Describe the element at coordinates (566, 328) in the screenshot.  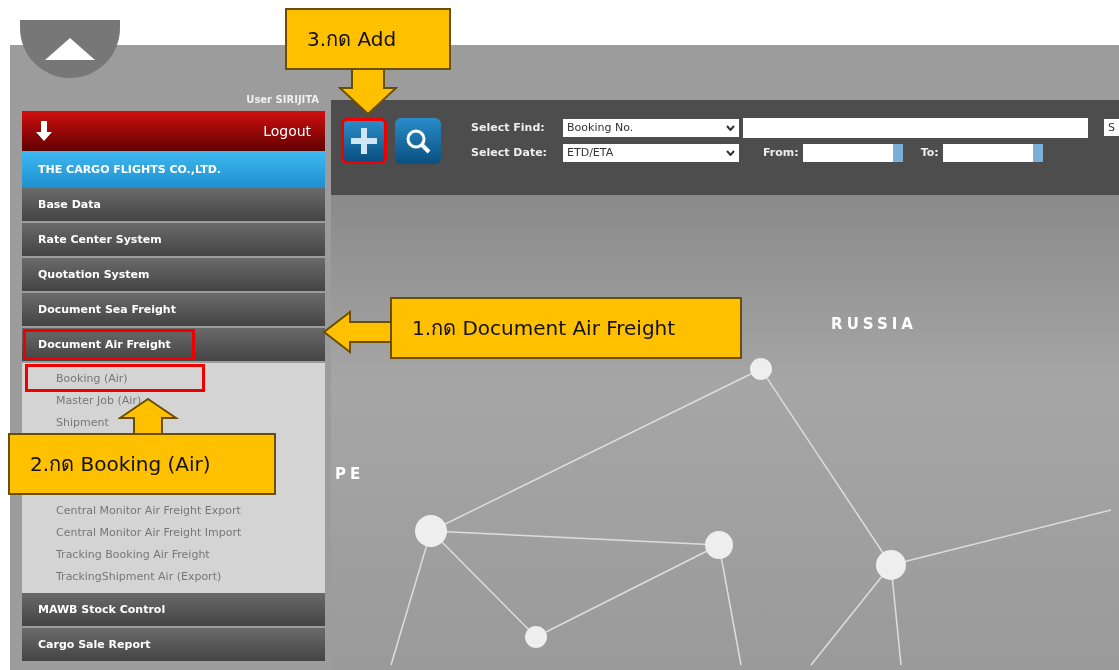
I see `callout-box: 1.กด Document Air Freight` at that location.